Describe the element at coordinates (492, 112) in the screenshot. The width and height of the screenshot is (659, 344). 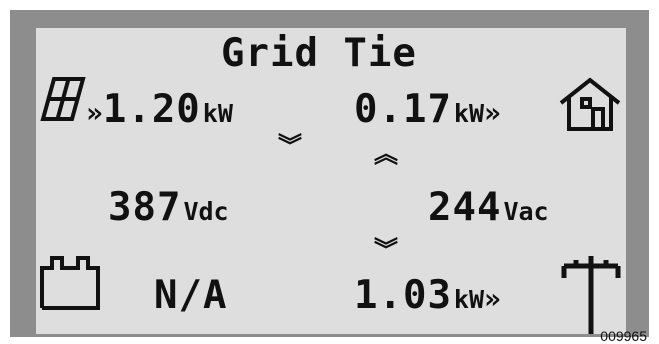
I see `home-flow-arrow: »` at that location.